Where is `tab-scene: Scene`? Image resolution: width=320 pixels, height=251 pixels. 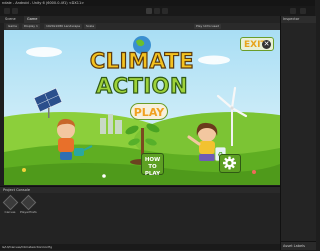
tab-scene: Scene is located at coordinates (10, 19).